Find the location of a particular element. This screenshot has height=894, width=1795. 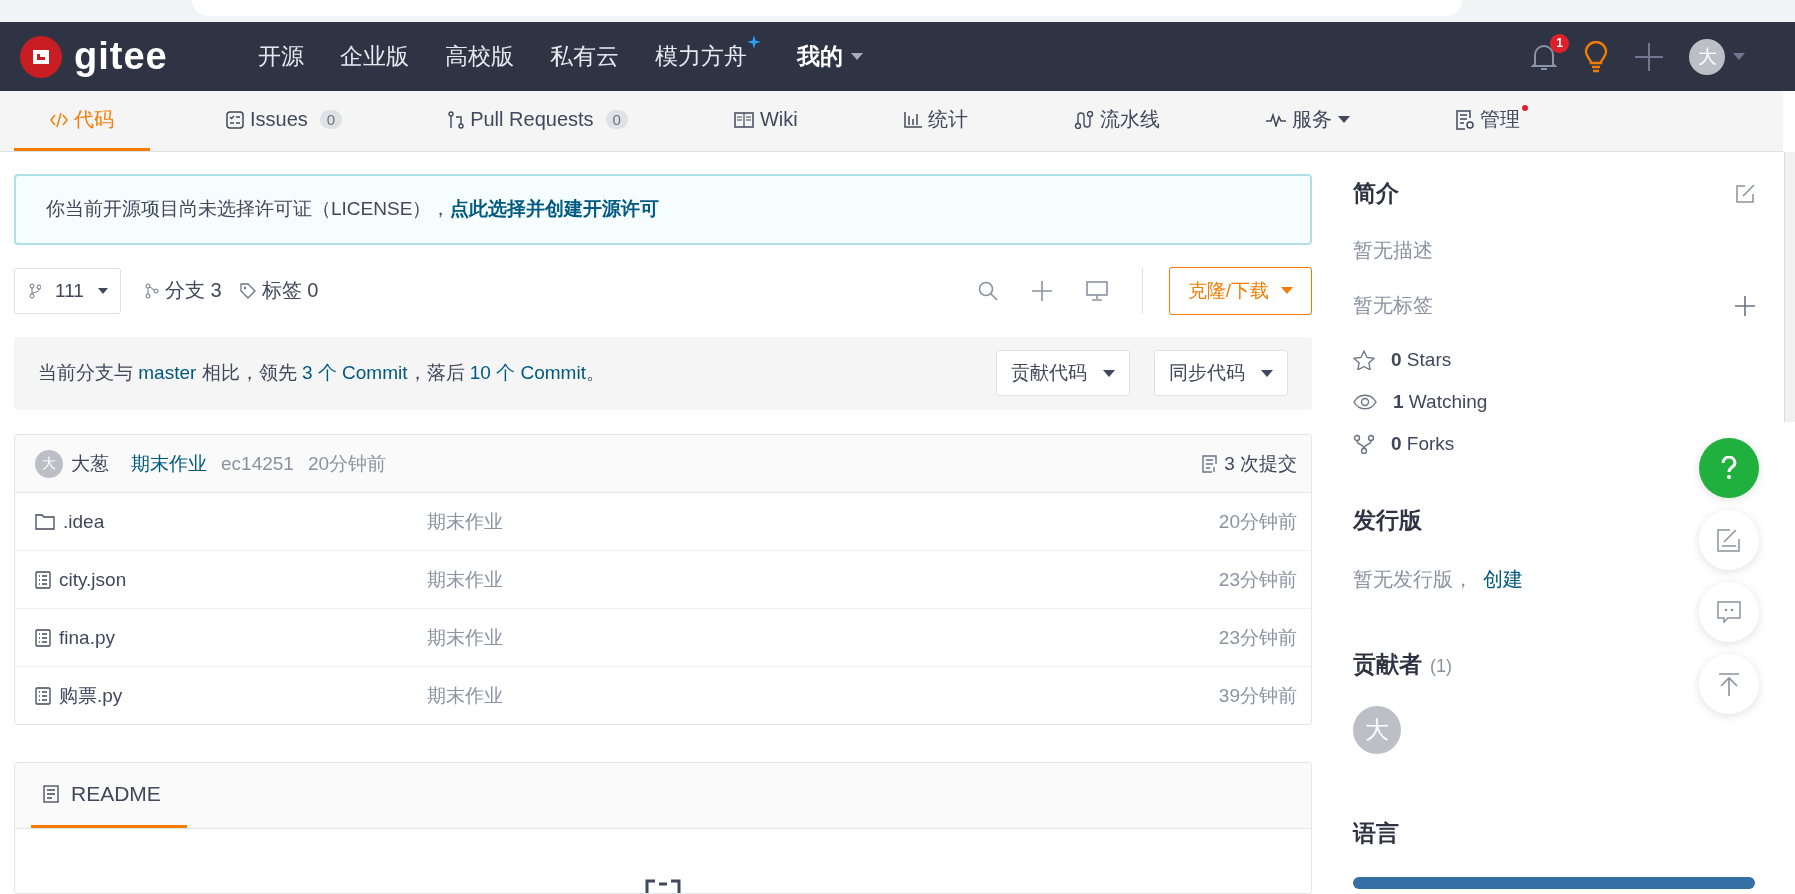

button-label: 贡献代码 is located at coordinates (1049, 373).